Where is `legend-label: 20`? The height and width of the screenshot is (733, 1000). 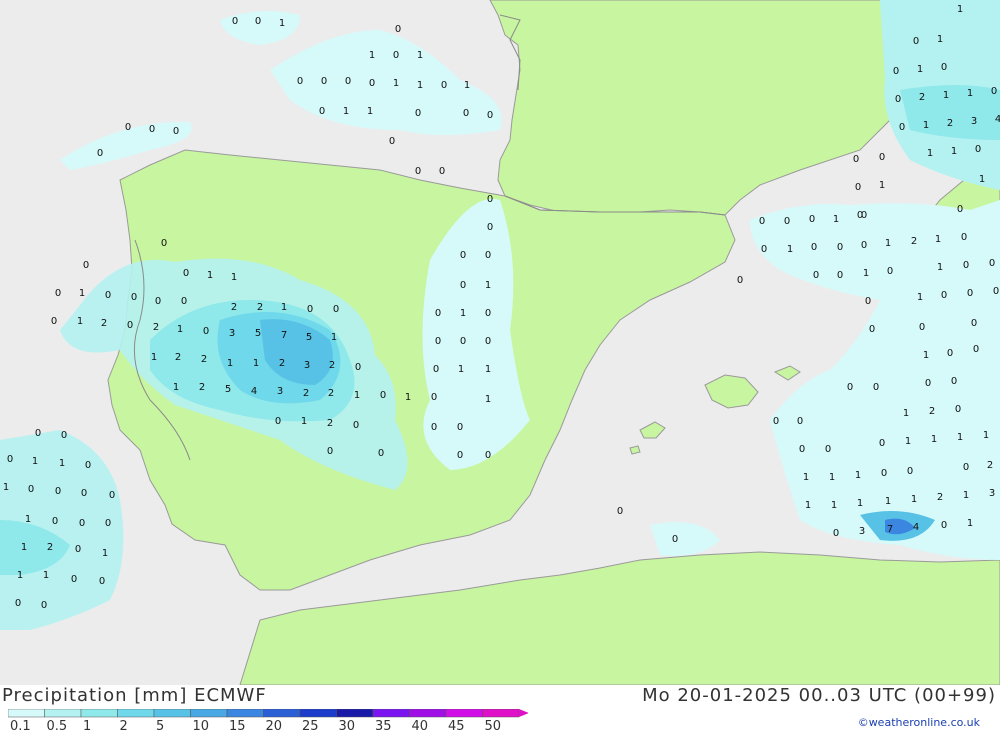 legend-label: 20 is located at coordinates (274, 725).